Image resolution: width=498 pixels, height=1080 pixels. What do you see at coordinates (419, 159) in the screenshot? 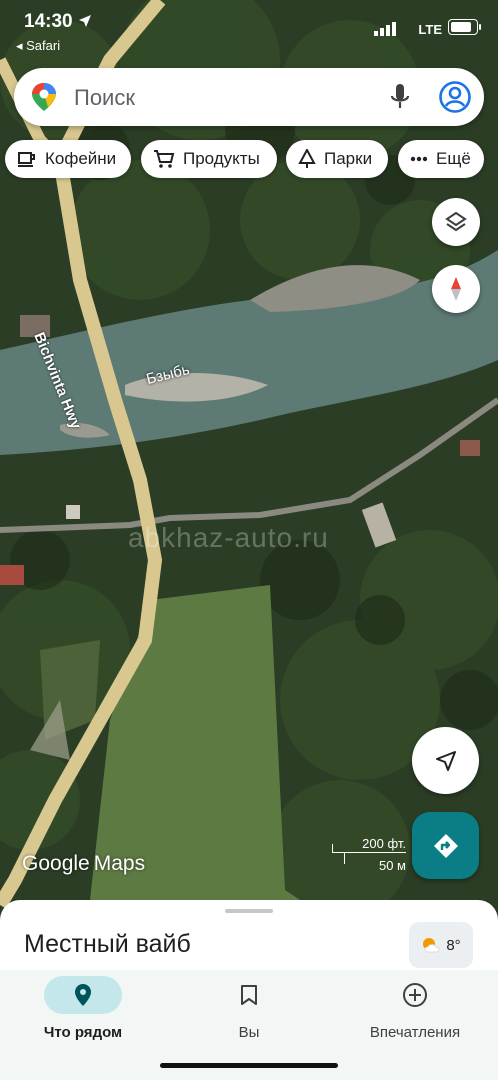
I see `more-dots-icon` at bounding box center [419, 159].